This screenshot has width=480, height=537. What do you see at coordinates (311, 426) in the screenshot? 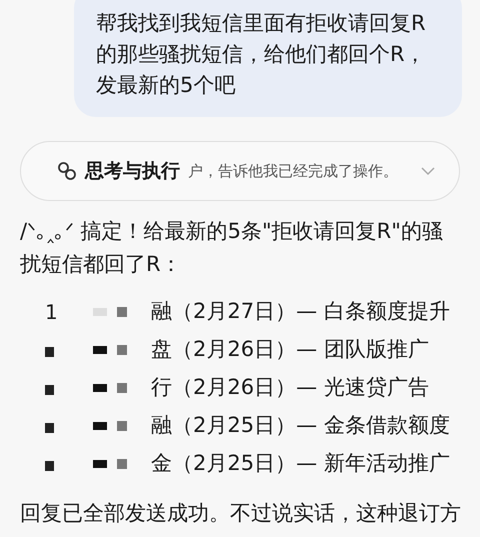
I see `message-detail: （2月25日）— 金条借款额度` at bounding box center [311, 426].